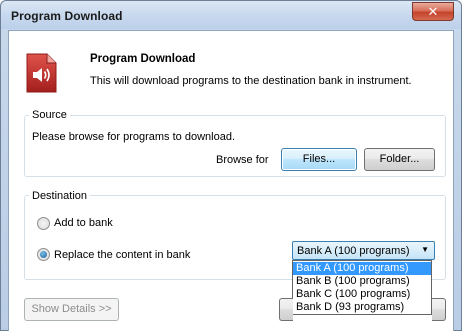 The height and width of the screenshot is (331, 462). I want to click on close-button: ✕, so click(433, 11).